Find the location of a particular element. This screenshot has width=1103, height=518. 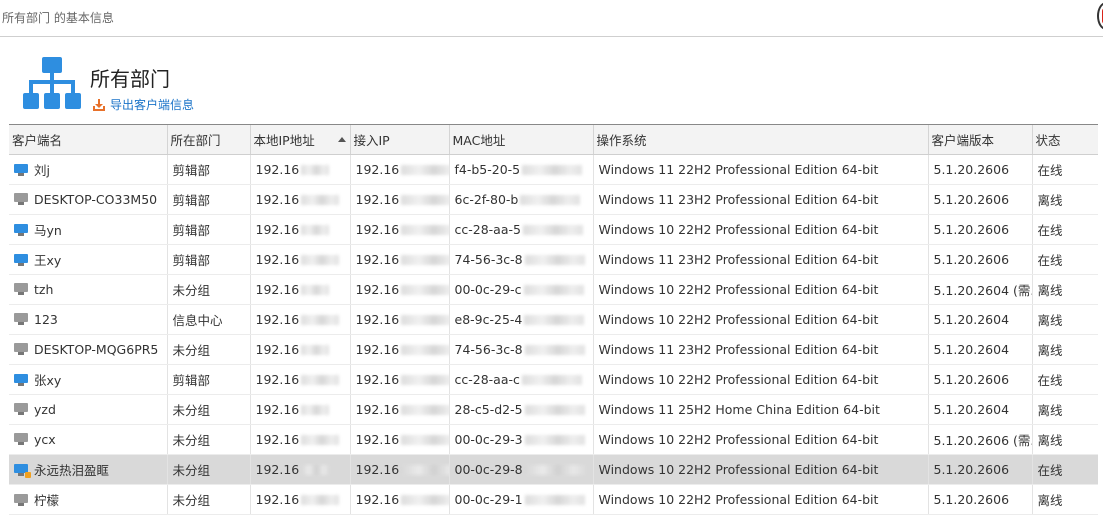

cell-mac: 00-0c-29-3 is located at coordinates (521, 439).